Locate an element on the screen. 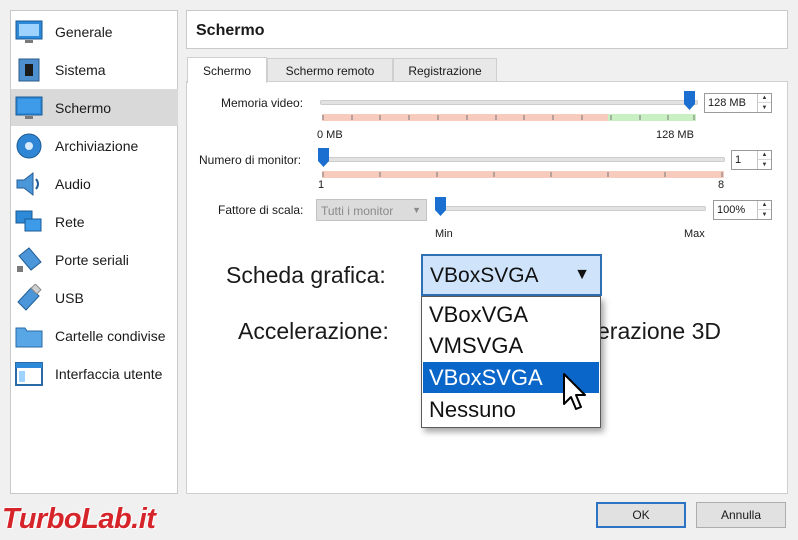 Image resolution: width=798 pixels, height=540 pixels. monitor-count-slider is located at coordinates (522, 159).